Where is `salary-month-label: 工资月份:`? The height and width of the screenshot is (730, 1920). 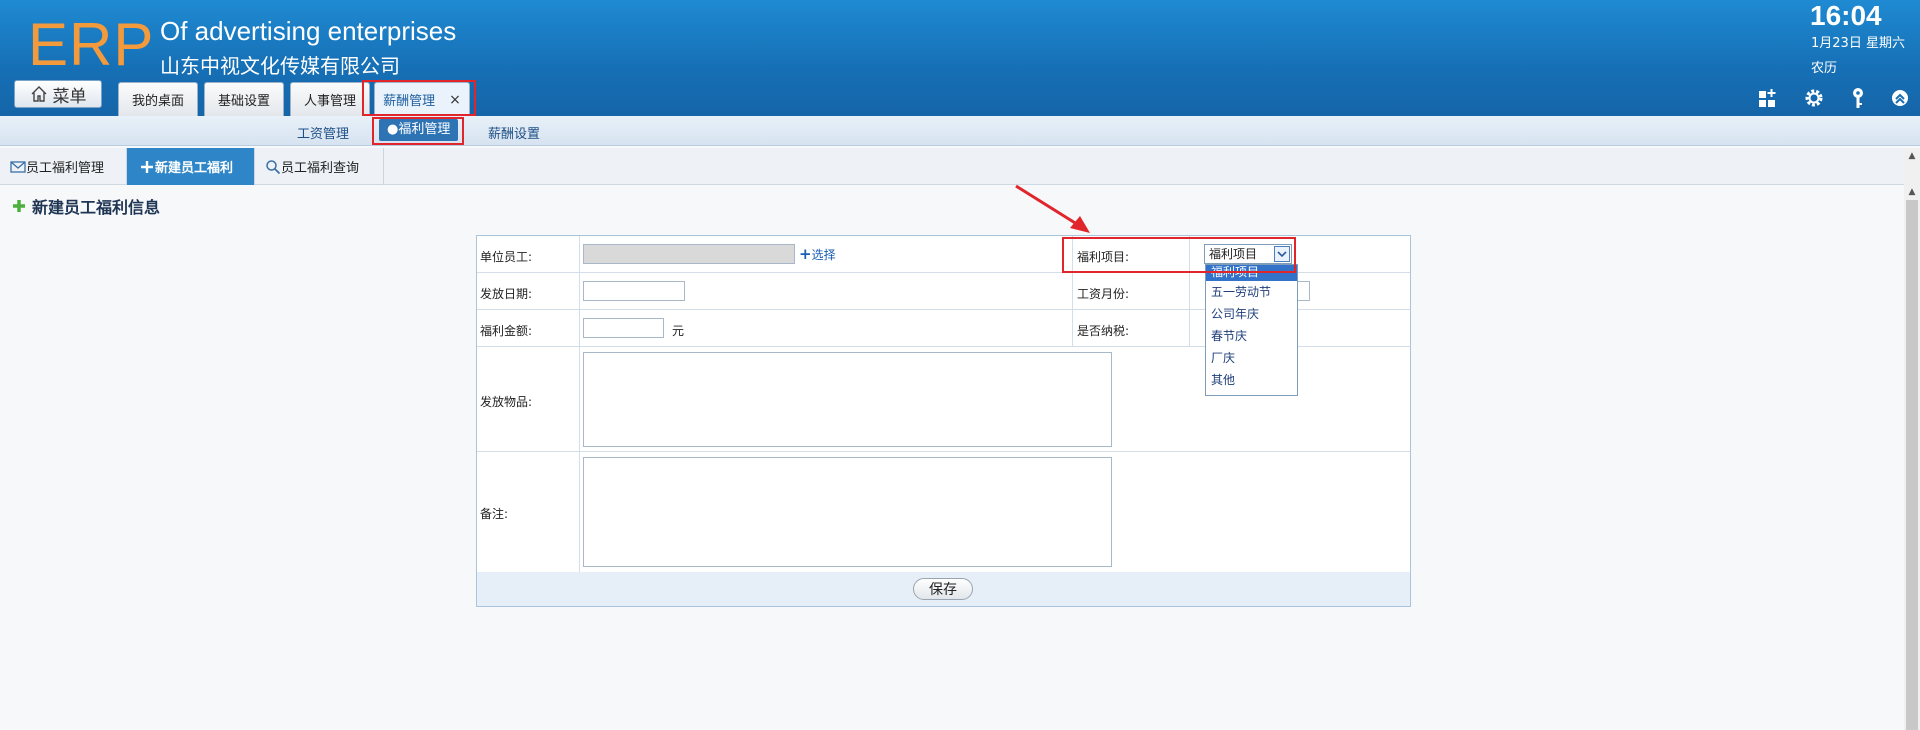 salary-month-label: 工资月份: is located at coordinates (1103, 294).